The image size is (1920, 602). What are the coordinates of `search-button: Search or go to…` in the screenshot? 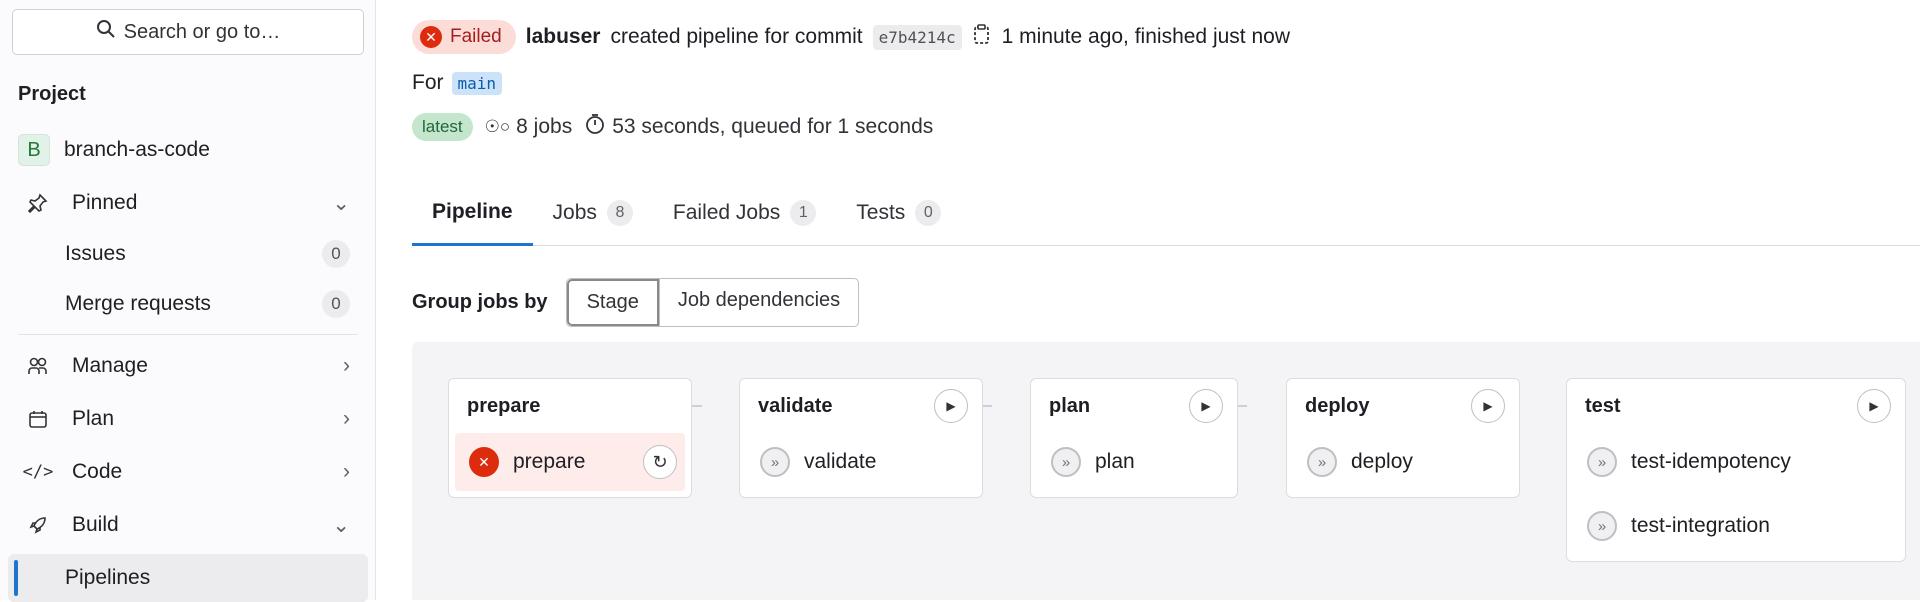 It's located at (188, 32).